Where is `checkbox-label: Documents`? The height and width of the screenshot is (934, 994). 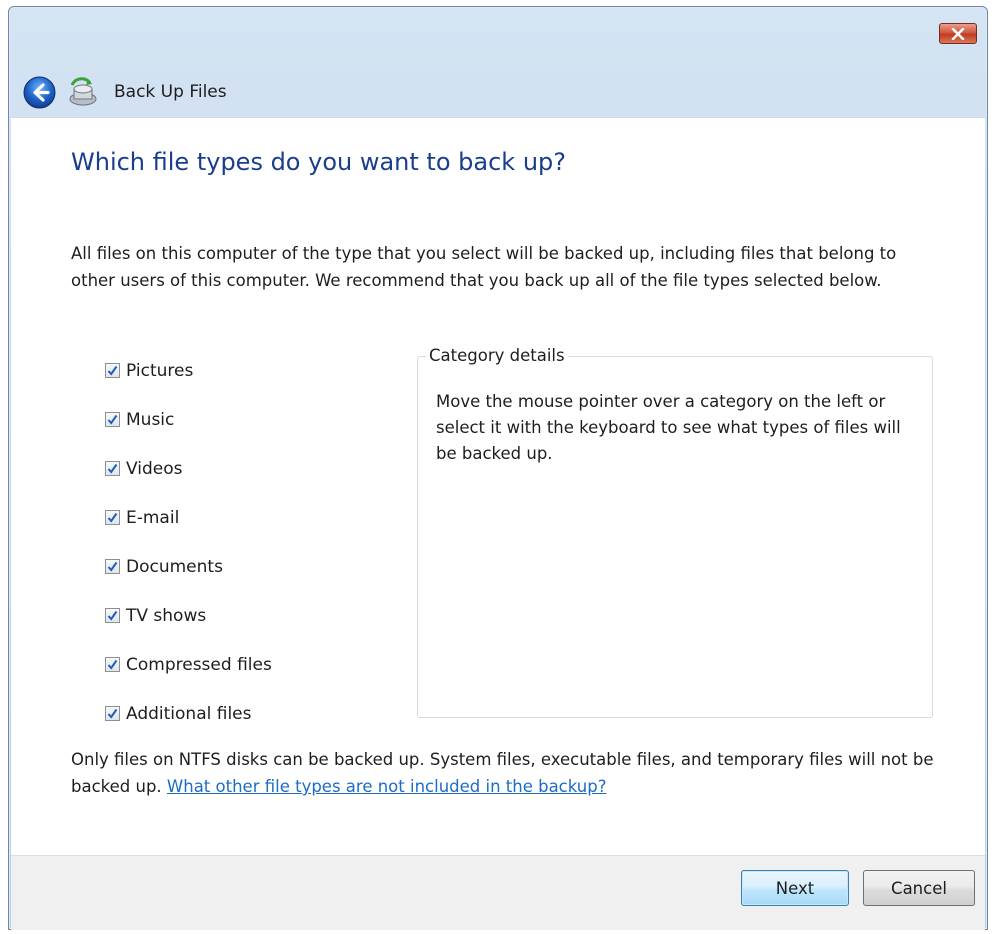
checkbox-label: Documents is located at coordinates (174, 566).